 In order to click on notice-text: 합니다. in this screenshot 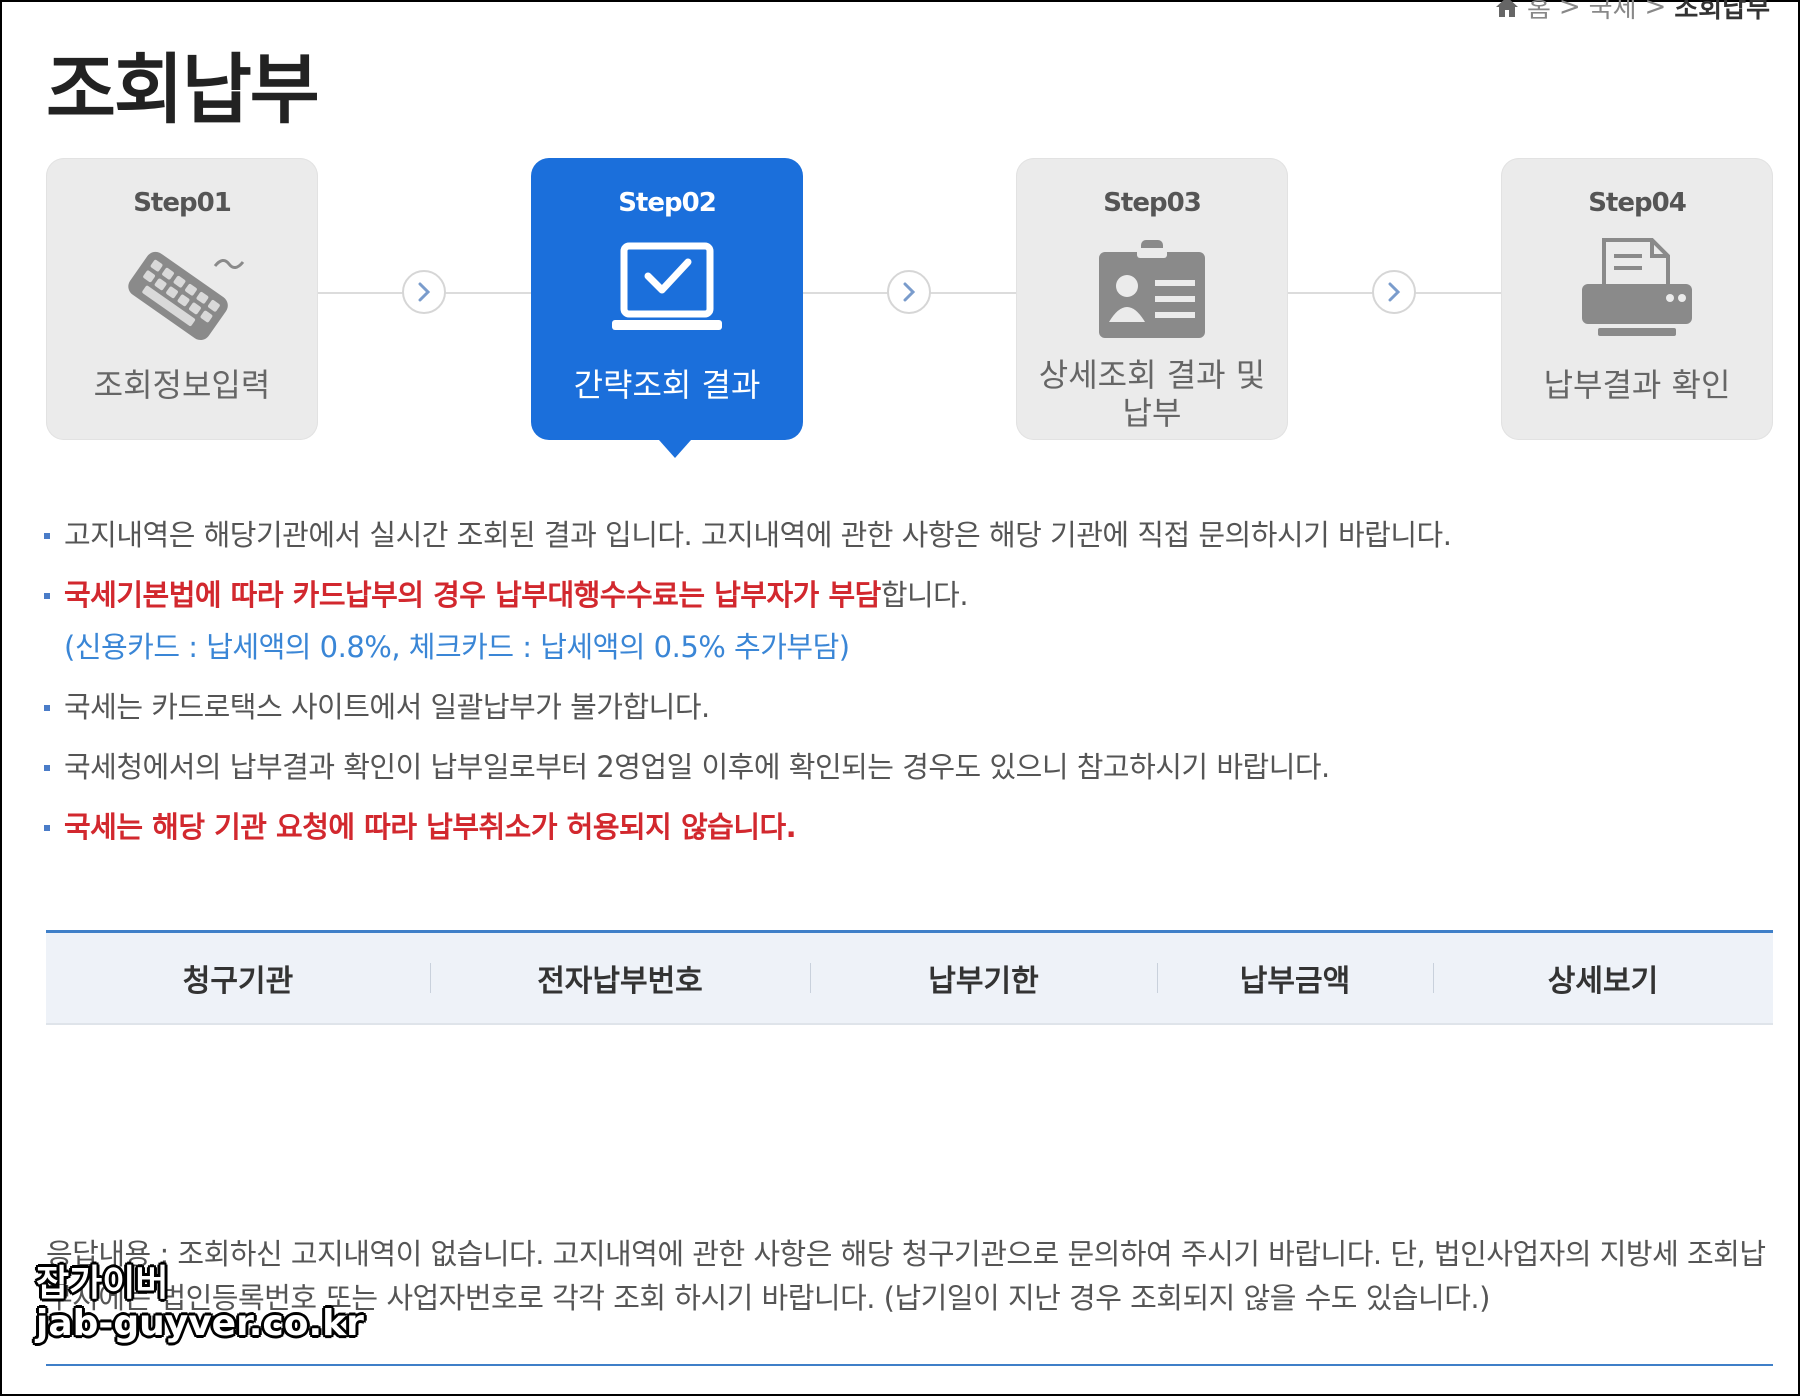, I will do `click(924, 595)`.